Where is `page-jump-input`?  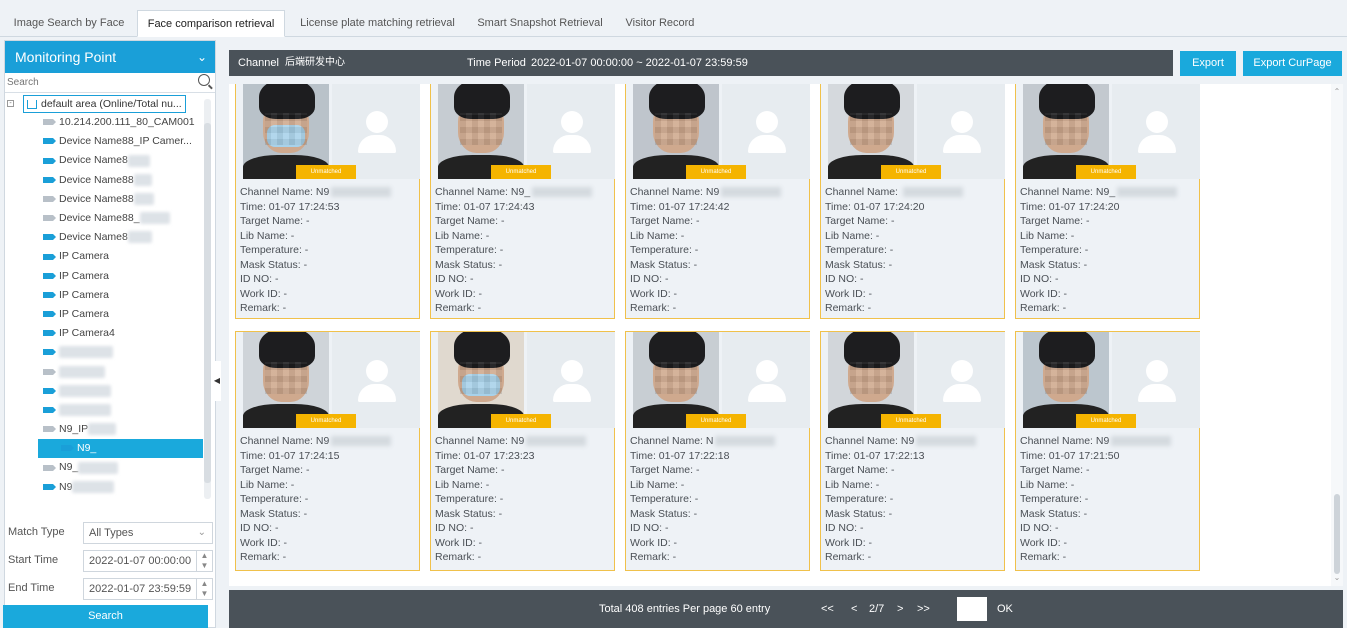
page-jump-input is located at coordinates (972, 609).